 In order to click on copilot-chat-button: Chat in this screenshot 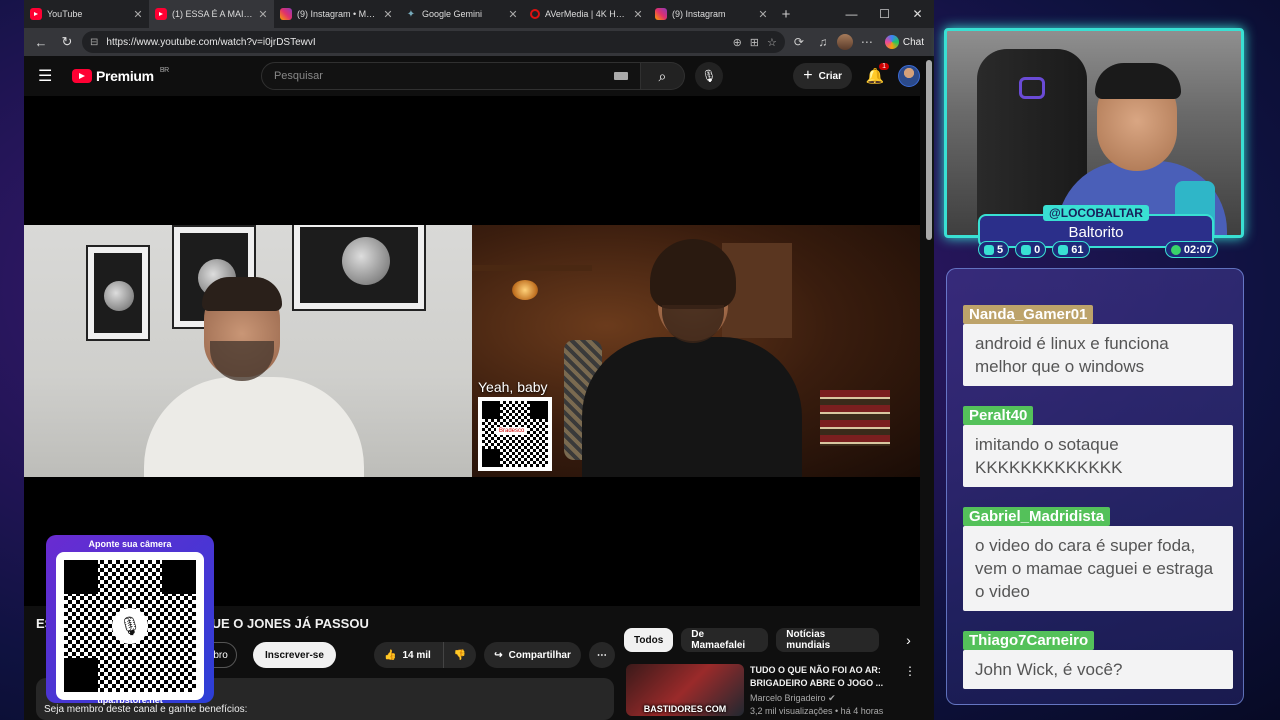, I will do `click(904, 42)`.